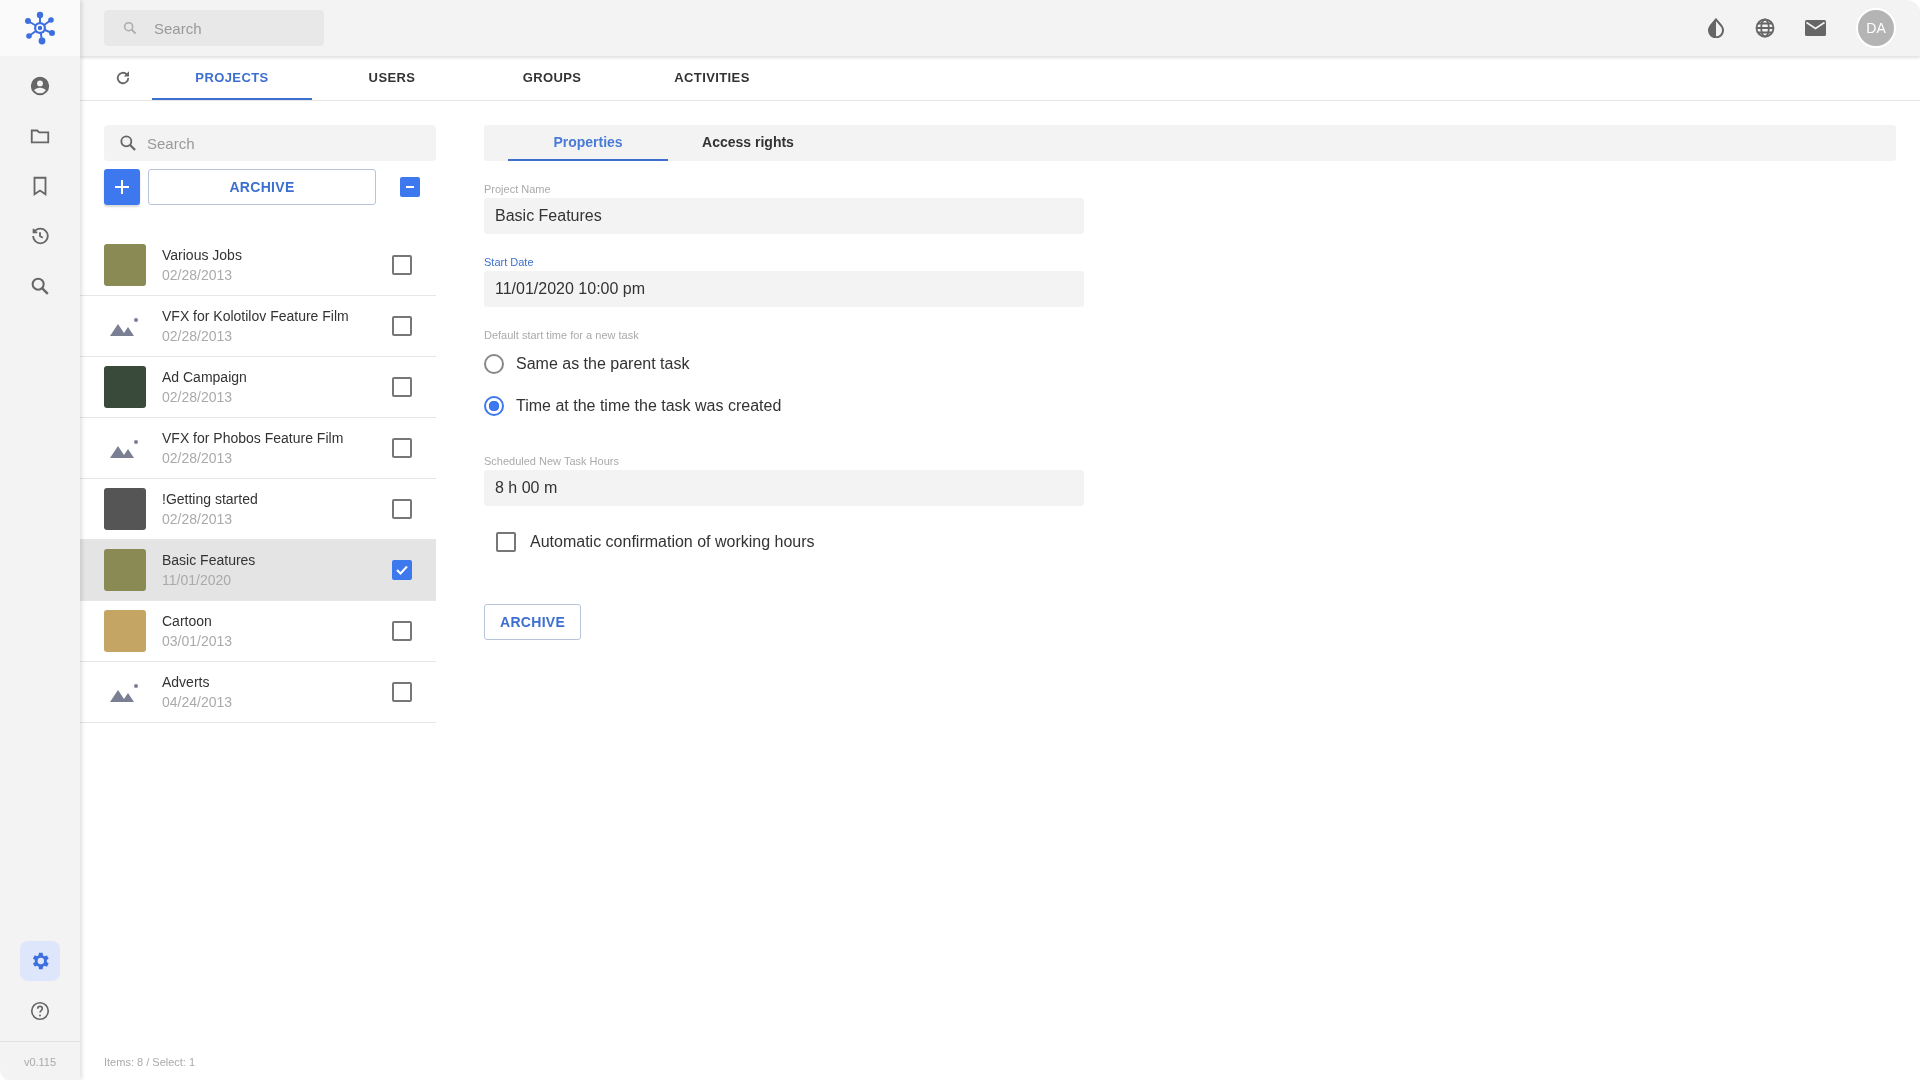 This screenshot has height=1080, width=1920. I want to click on project-name: Ad Campaign, so click(205, 377).